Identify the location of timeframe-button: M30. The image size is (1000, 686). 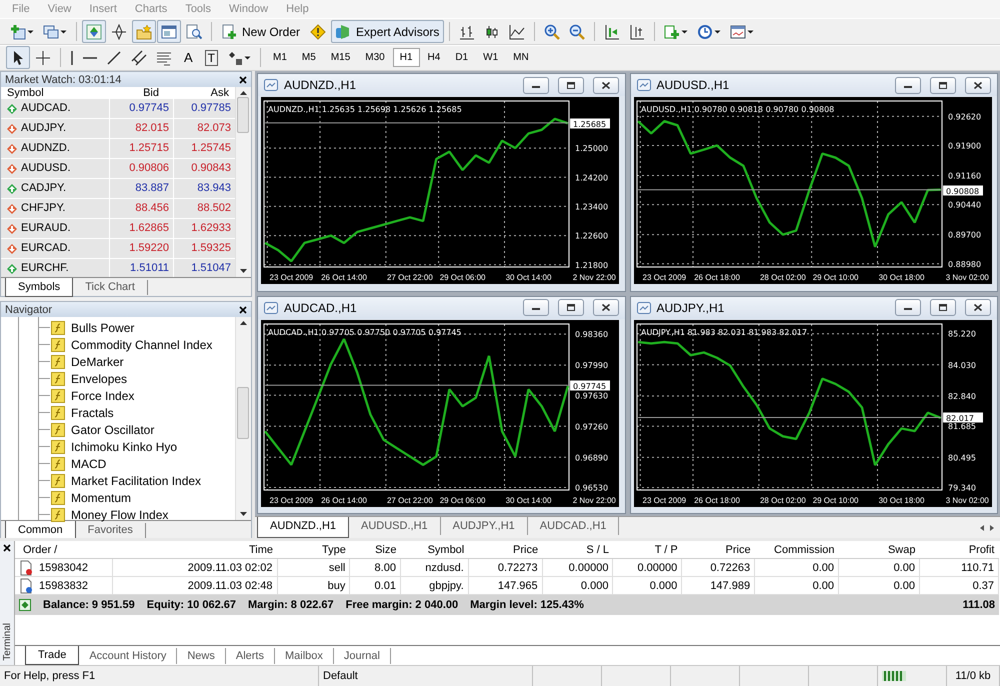
(375, 58).